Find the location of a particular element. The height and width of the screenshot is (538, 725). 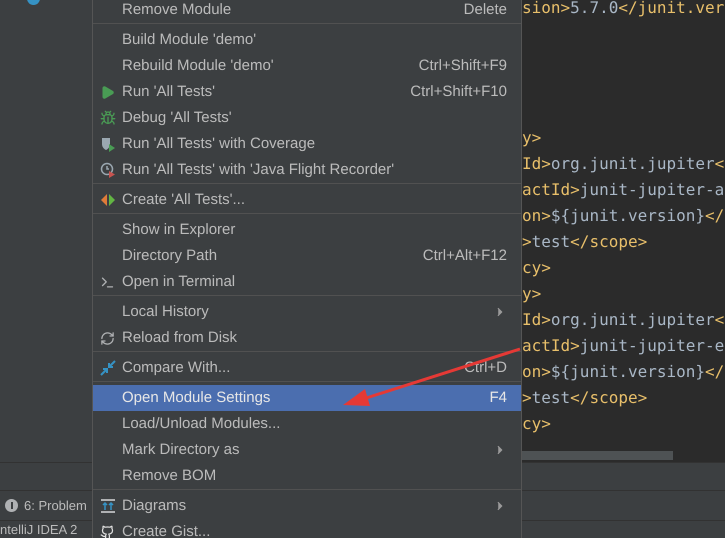

menu-item: Mark Directory as is located at coordinates (307, 450).